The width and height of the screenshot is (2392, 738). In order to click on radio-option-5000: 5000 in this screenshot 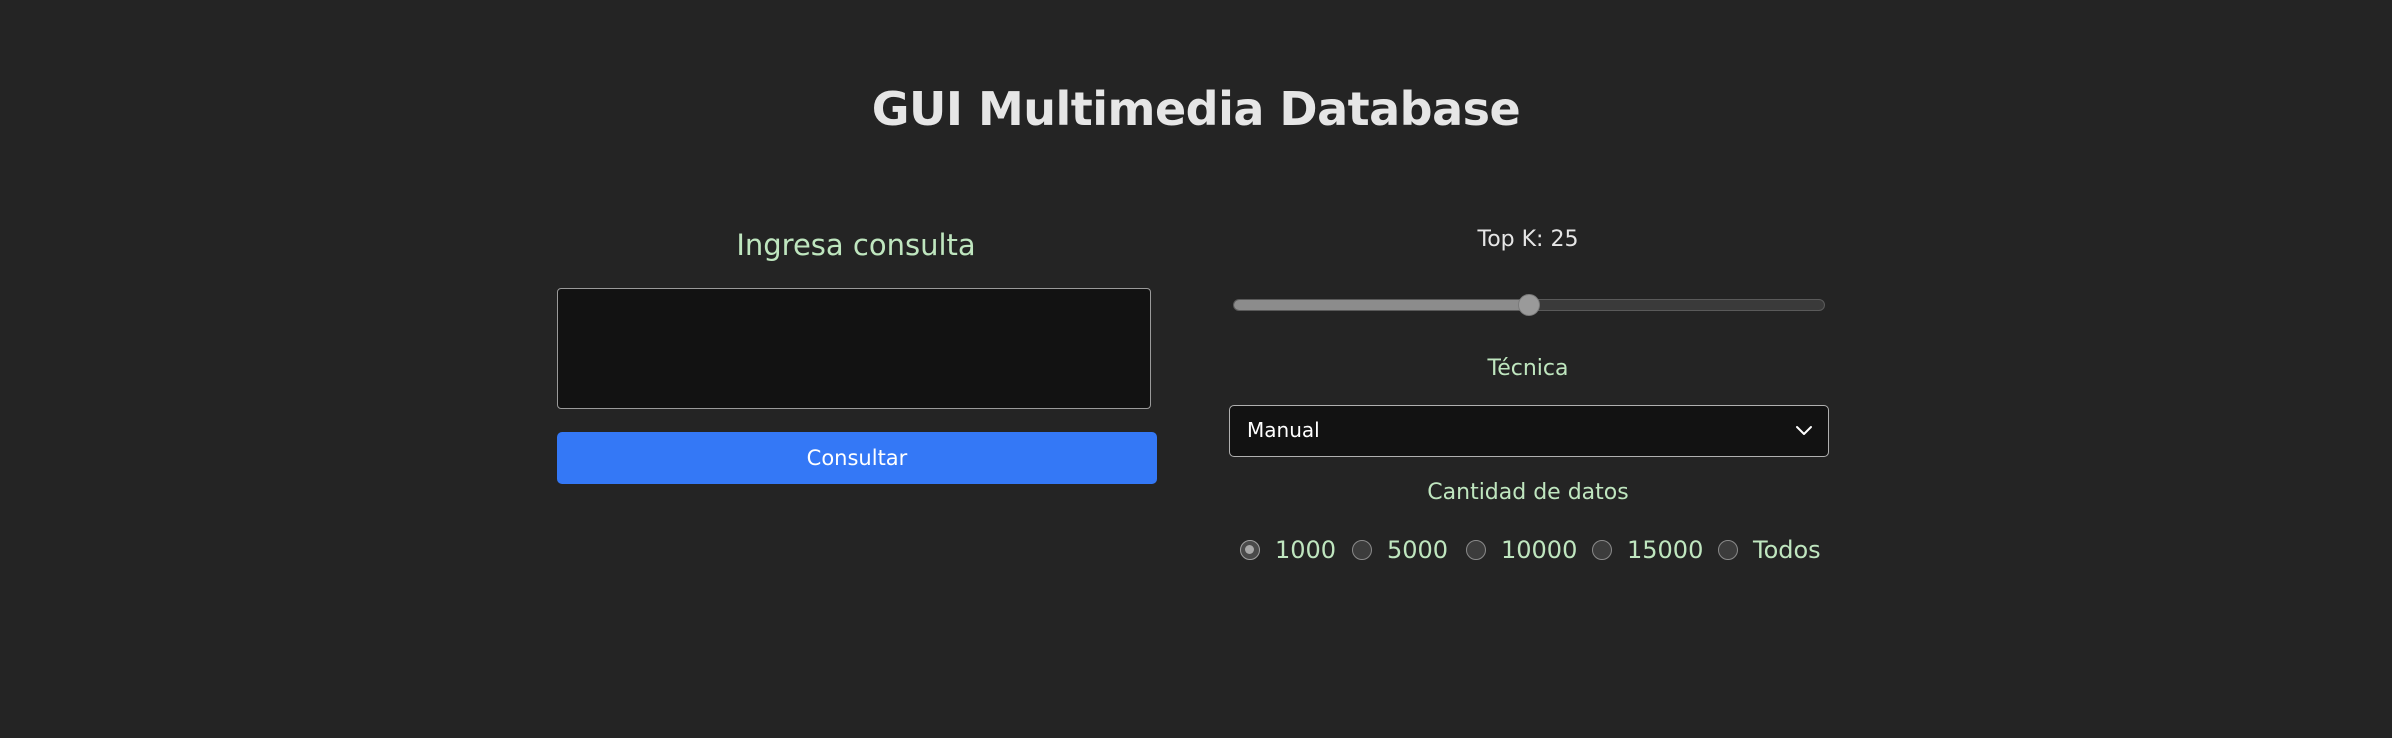, I will do `click(1400, 550)`.